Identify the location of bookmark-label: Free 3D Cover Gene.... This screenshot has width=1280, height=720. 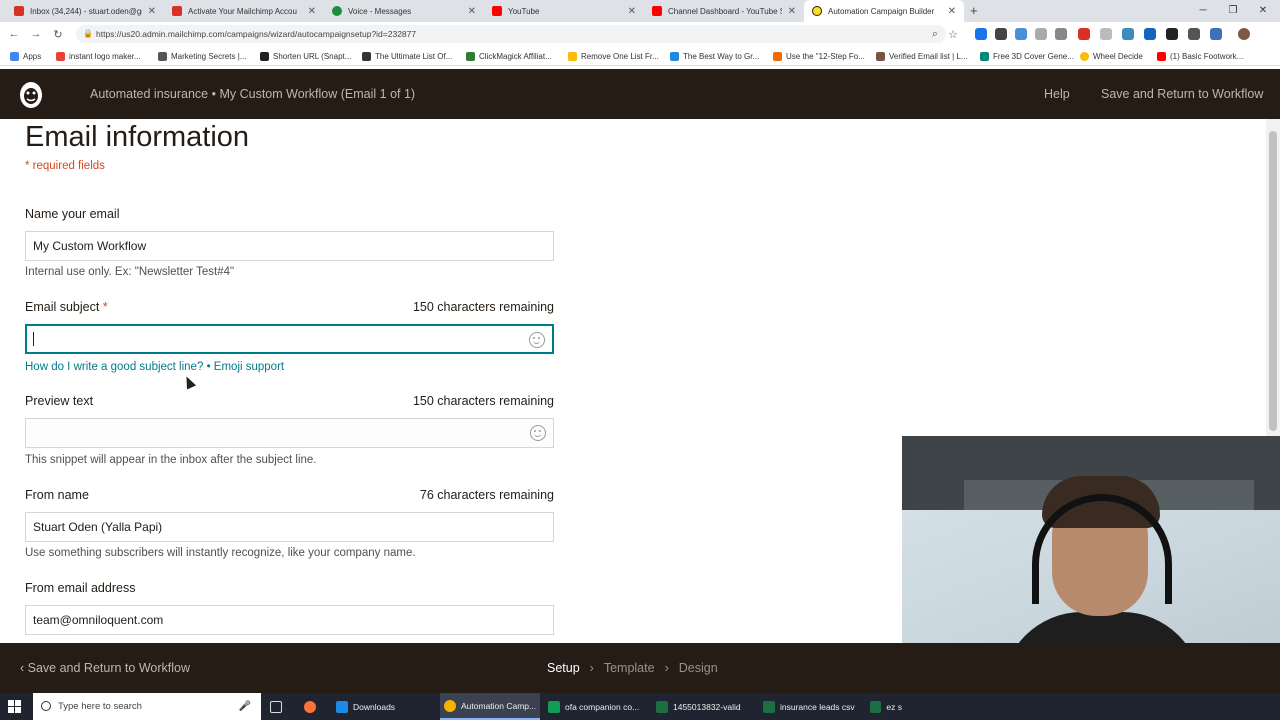
(1033, 56).